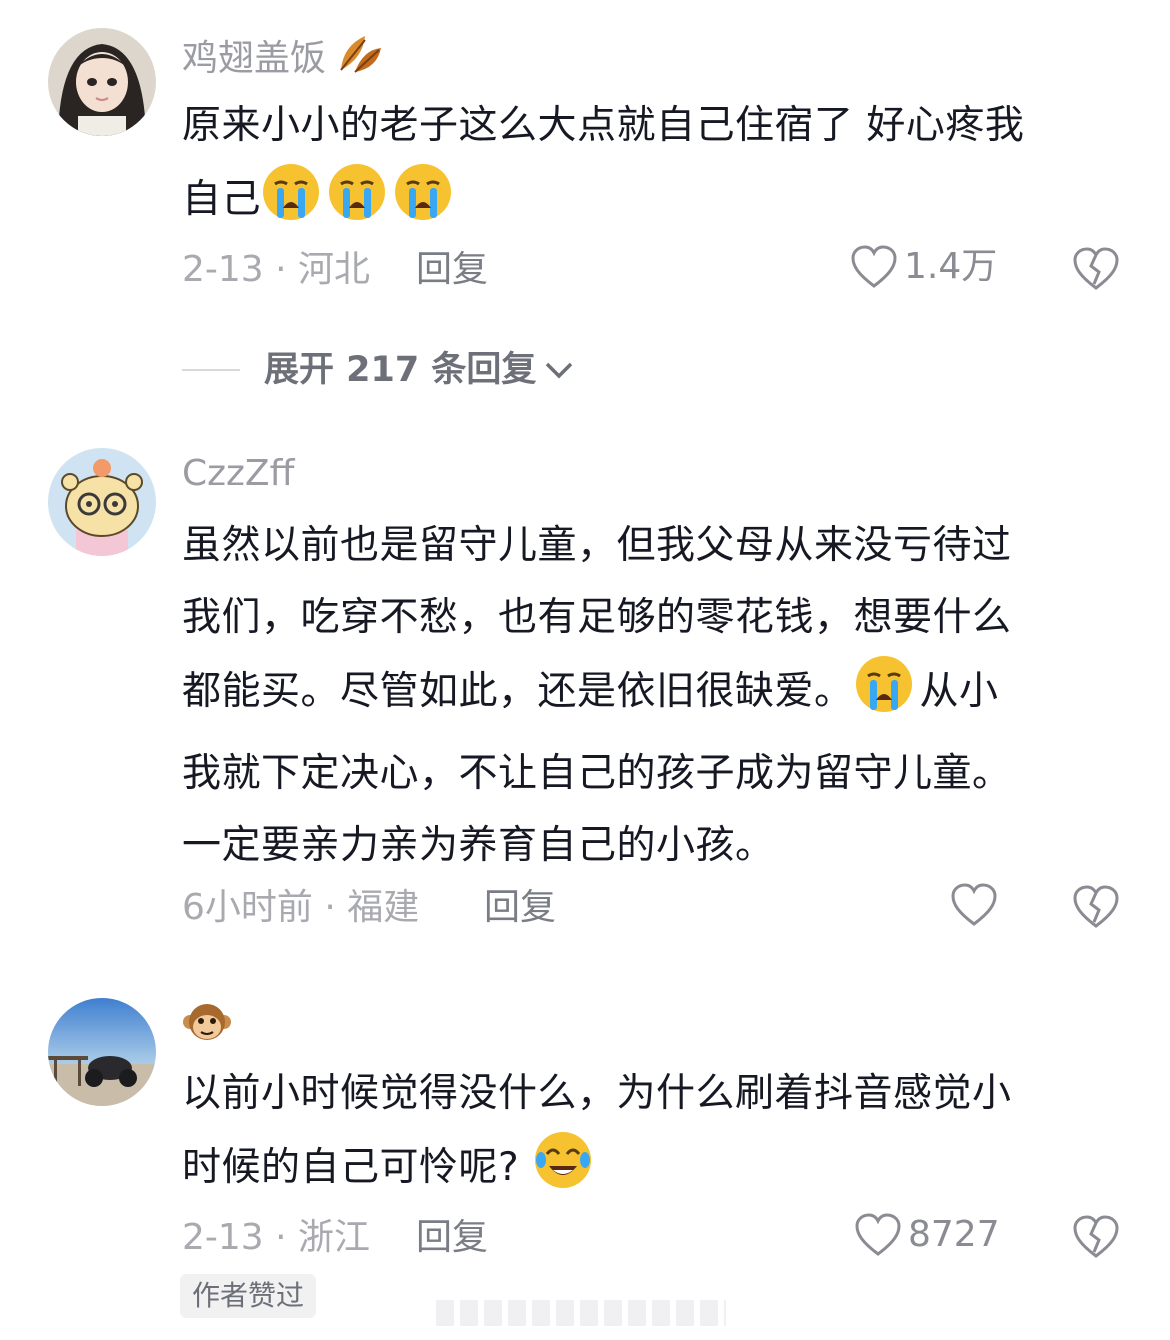  I want to click on watermark, so click(581, 1313).